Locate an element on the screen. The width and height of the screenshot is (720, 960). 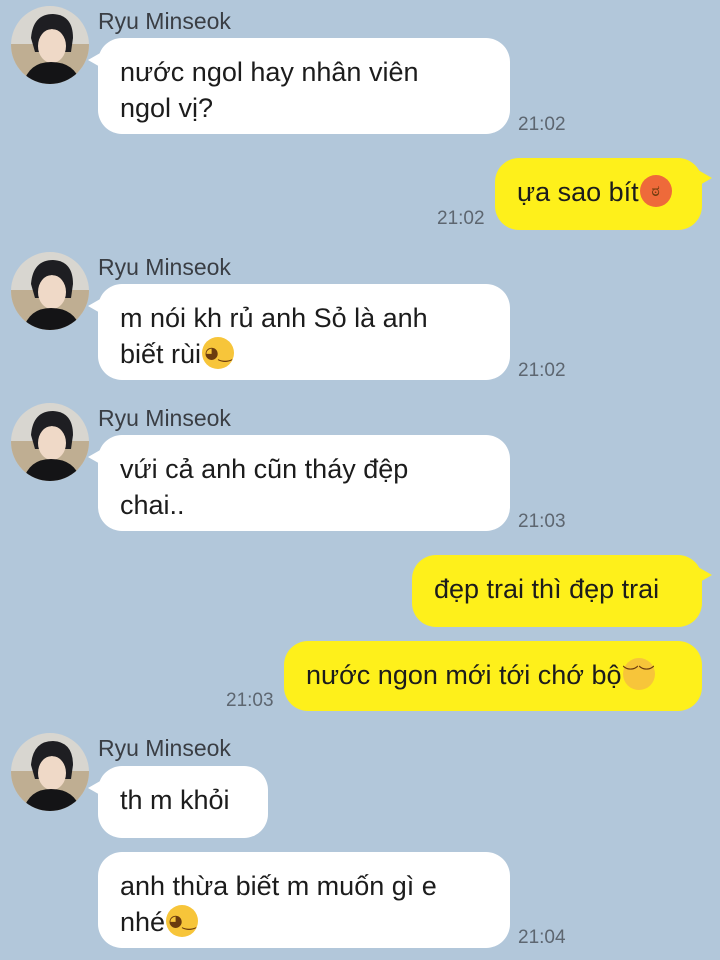
outgoing-message-bubble: ựa sao bít ಠ is located at coordinates (603, 194).